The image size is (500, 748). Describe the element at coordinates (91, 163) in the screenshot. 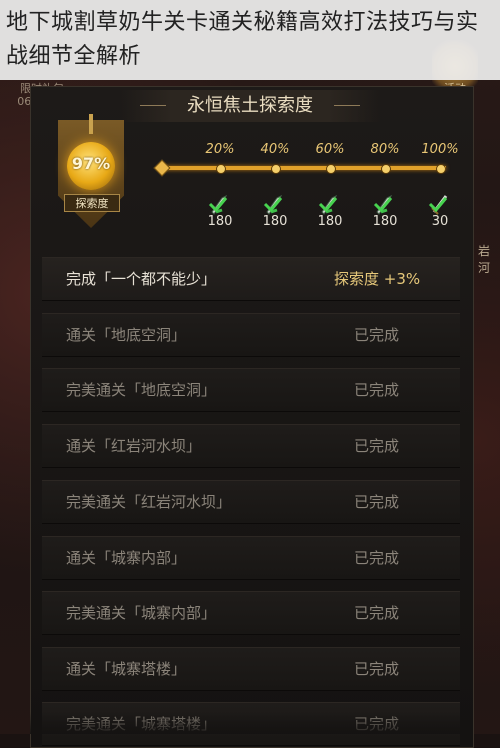

I see `badge-percent: 97%` at that location.